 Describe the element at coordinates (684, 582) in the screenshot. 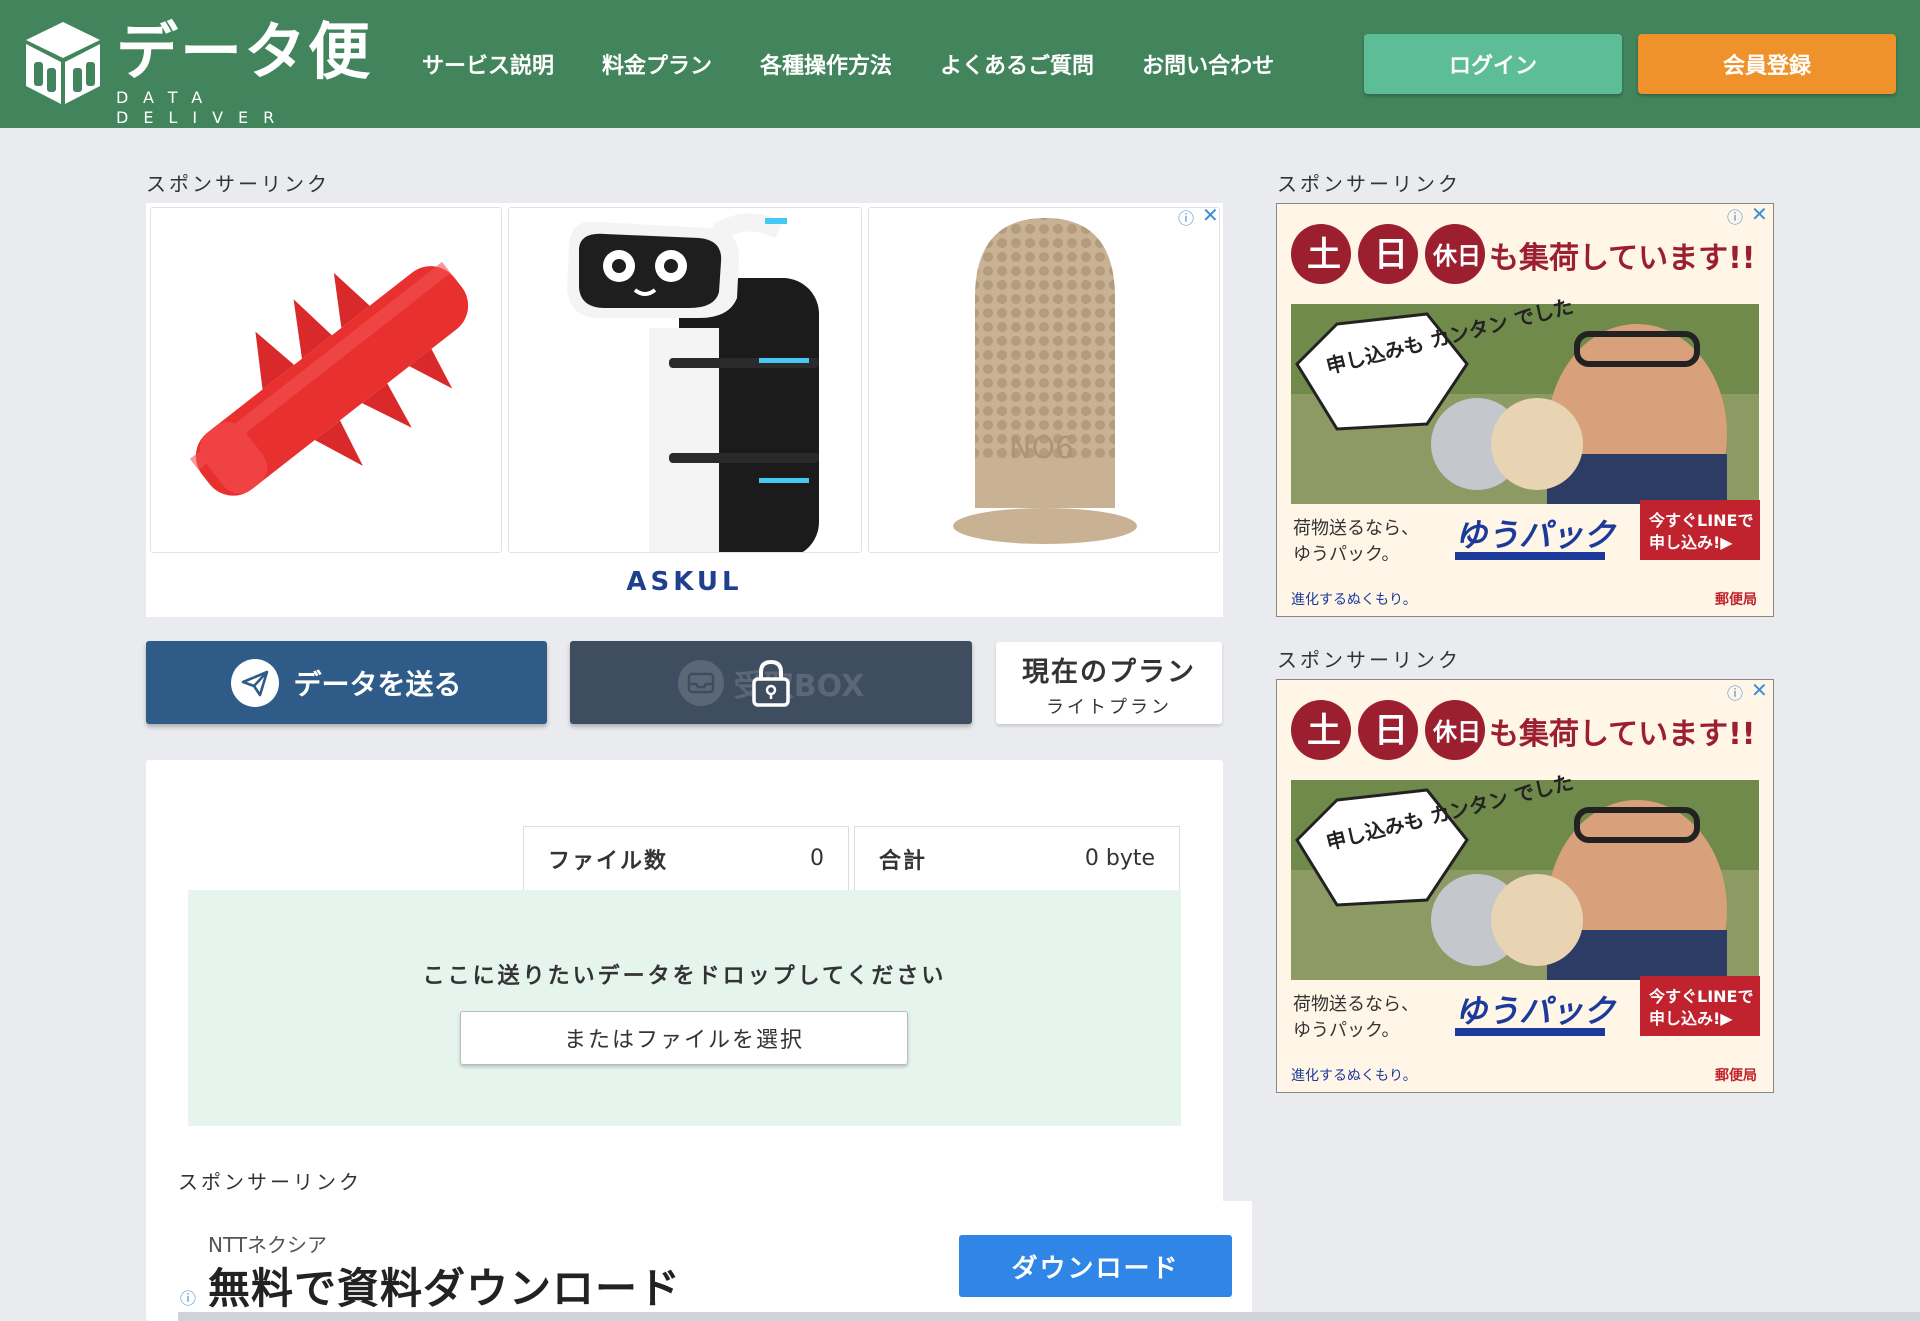

I see `ad-brand-askul: ASKUL` at that location.